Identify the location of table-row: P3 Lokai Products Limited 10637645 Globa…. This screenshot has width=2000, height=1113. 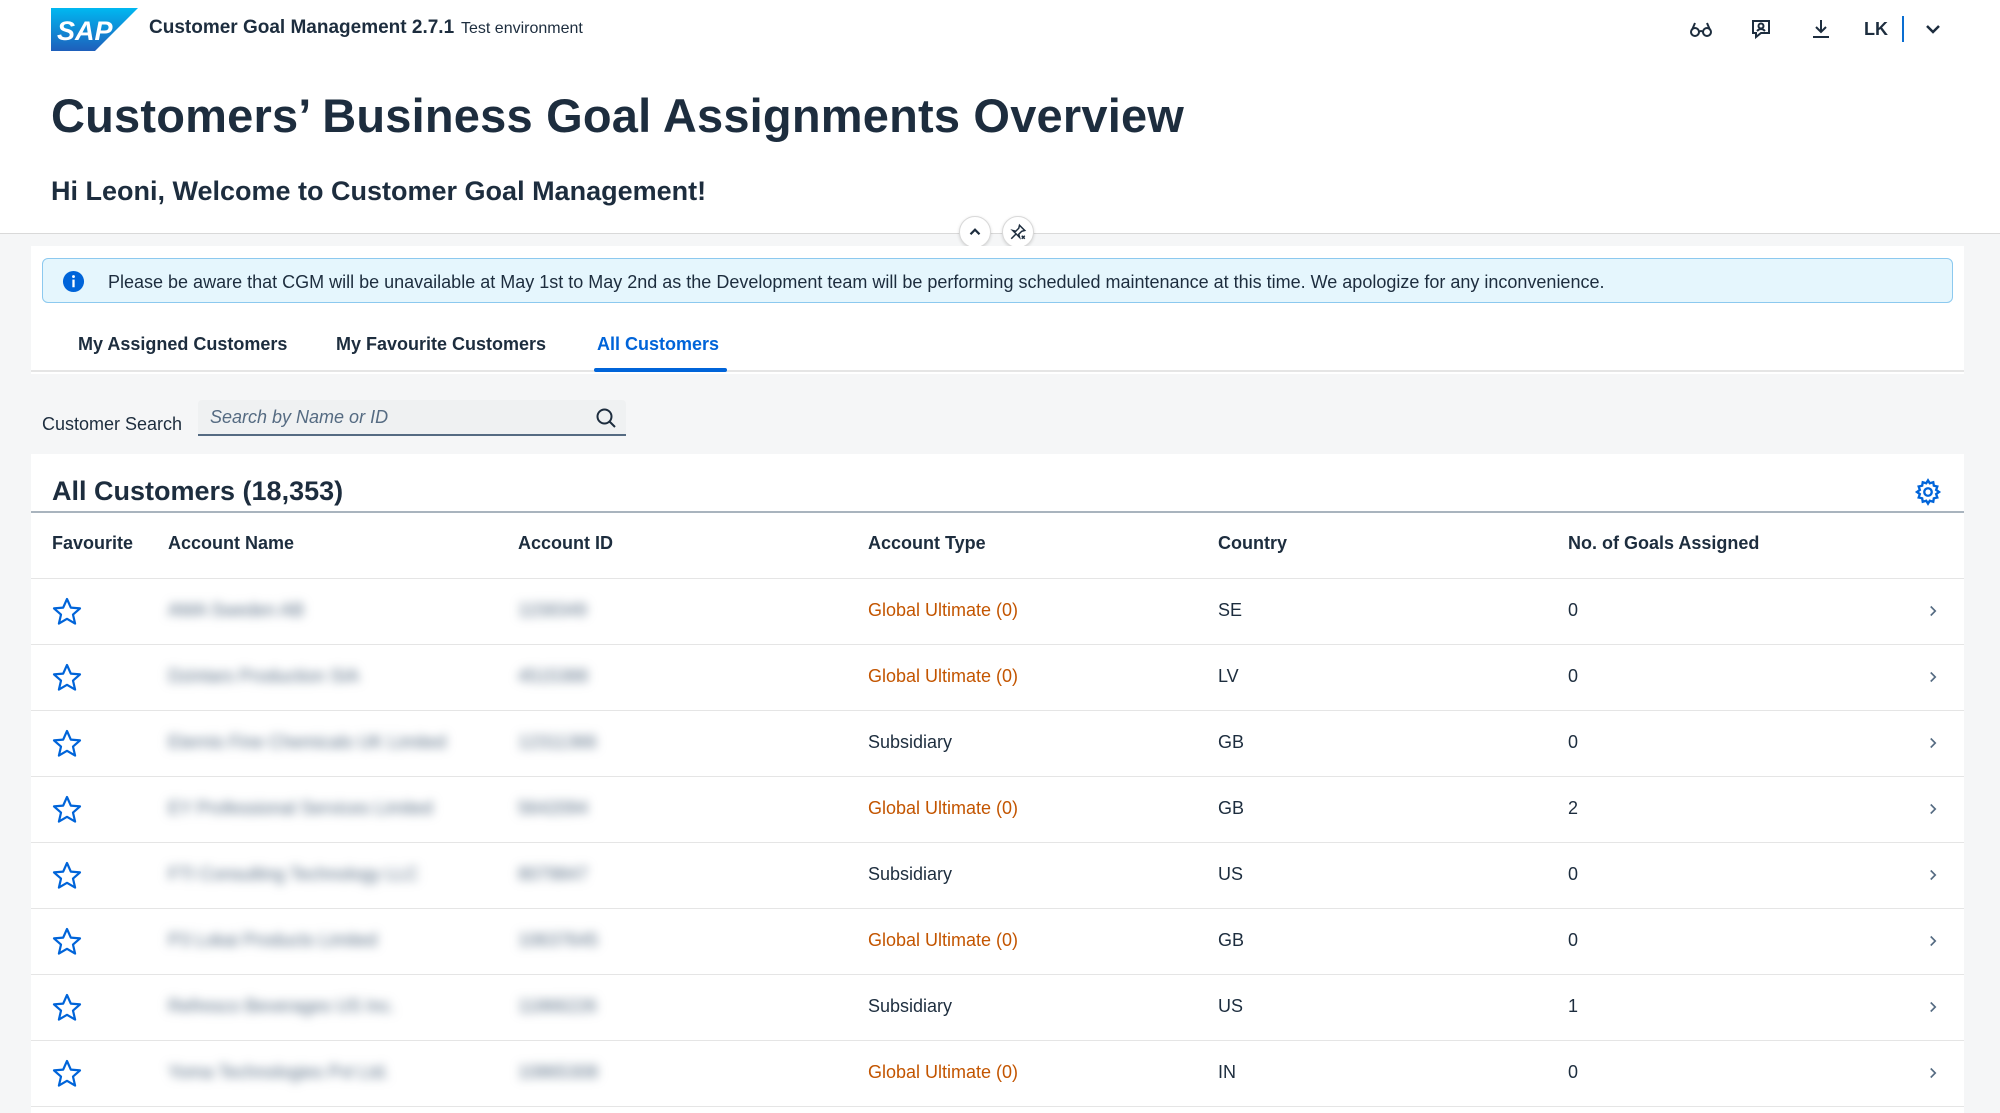
(997, 942).